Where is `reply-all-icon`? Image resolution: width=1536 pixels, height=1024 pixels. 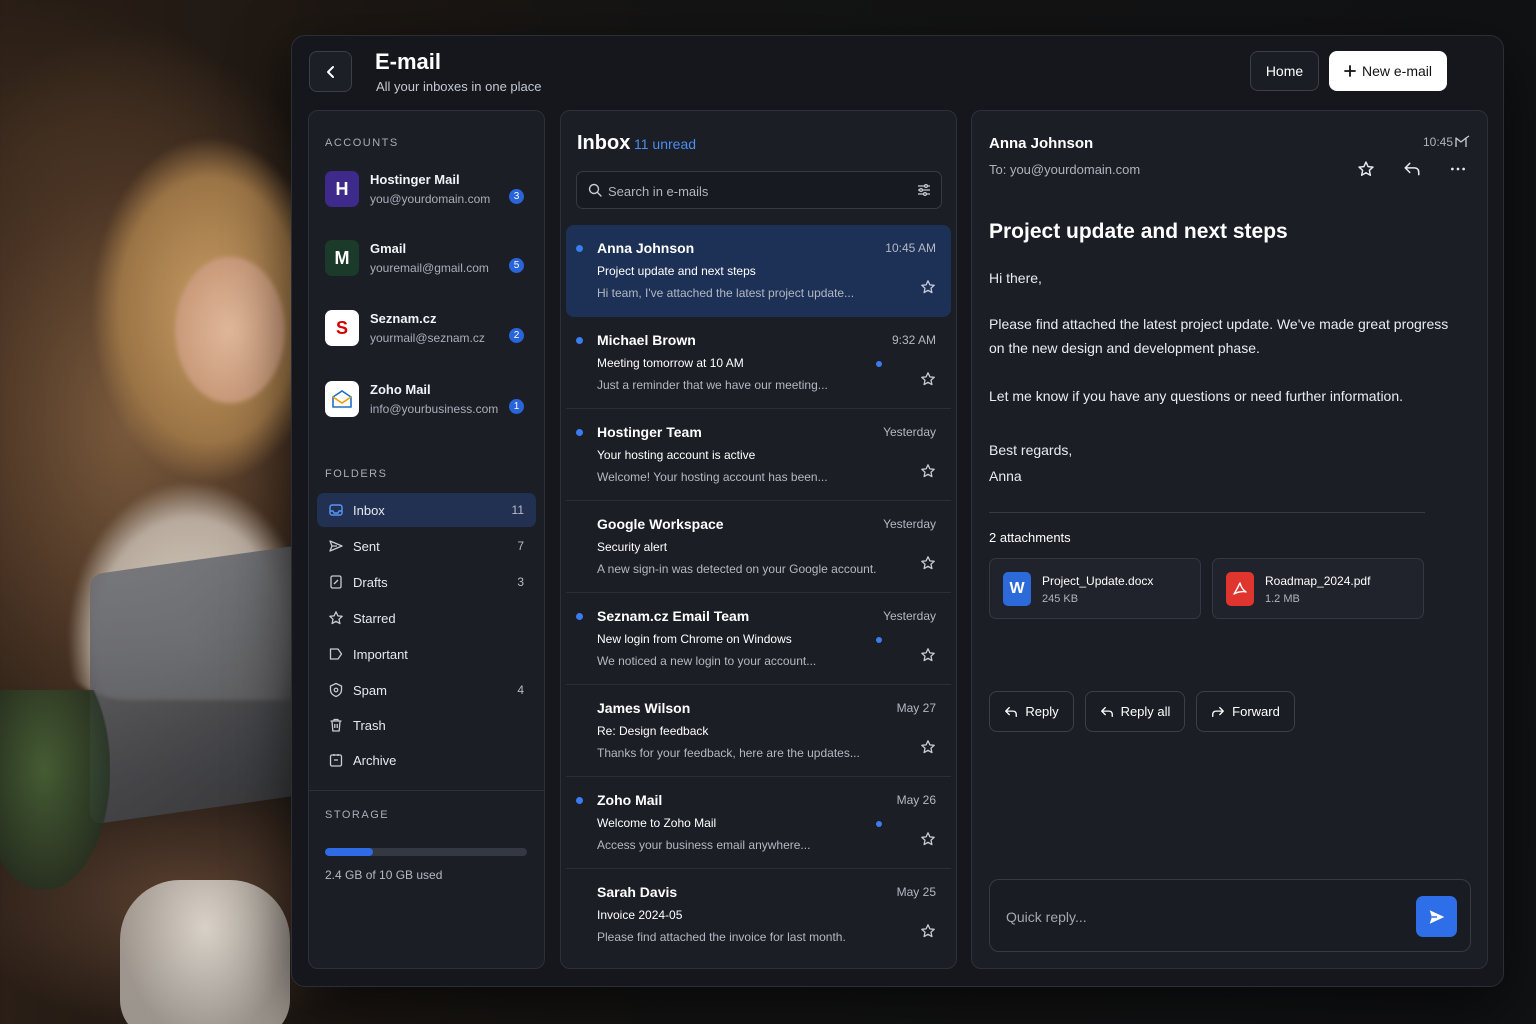
reply-all-icon is located at coordinates (1106, 711).